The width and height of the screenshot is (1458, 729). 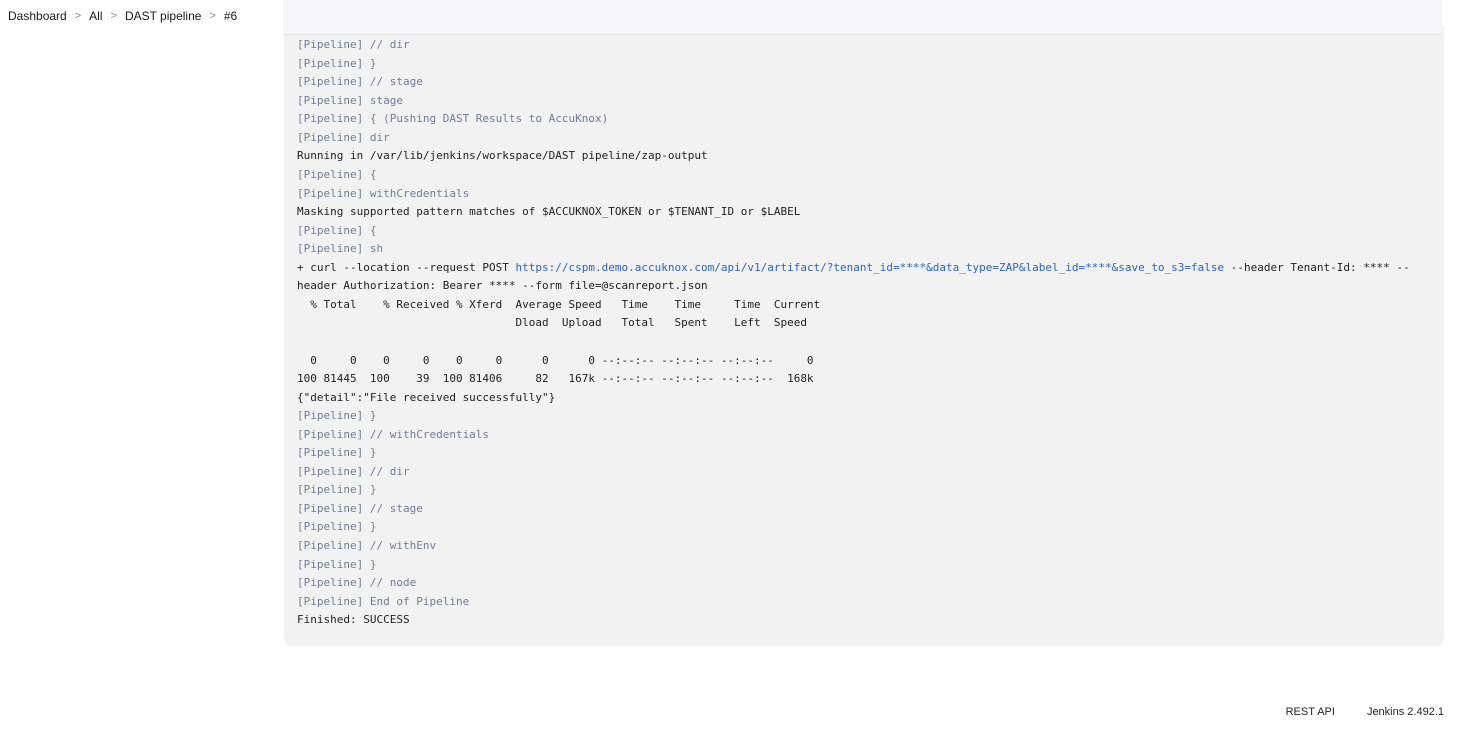 What do you see at coordinates (406, 267) in the screenshot?
I see `curl-command-prefix: + curl --location --request POST` at bounding box center [406, 267].